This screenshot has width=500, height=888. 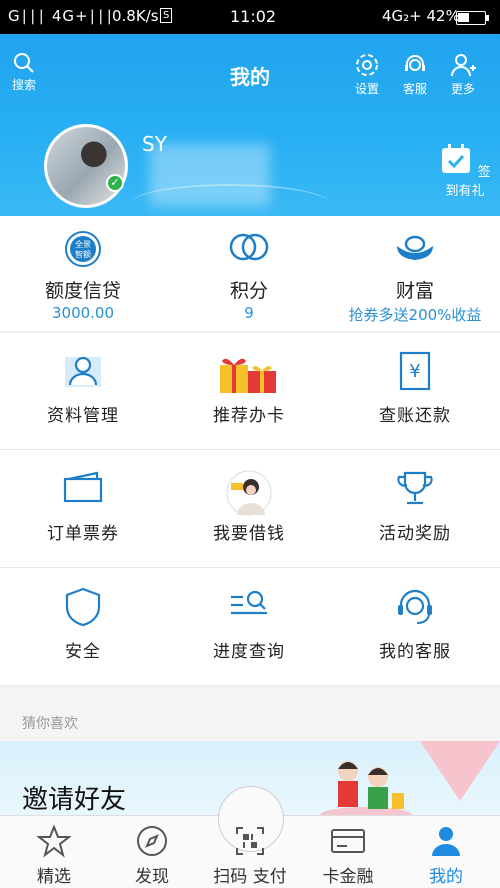 What do you see at coordinates (83, 313) in the screenshot?
I see `stat-value: 3000.00` at bounding box center [83, 313].